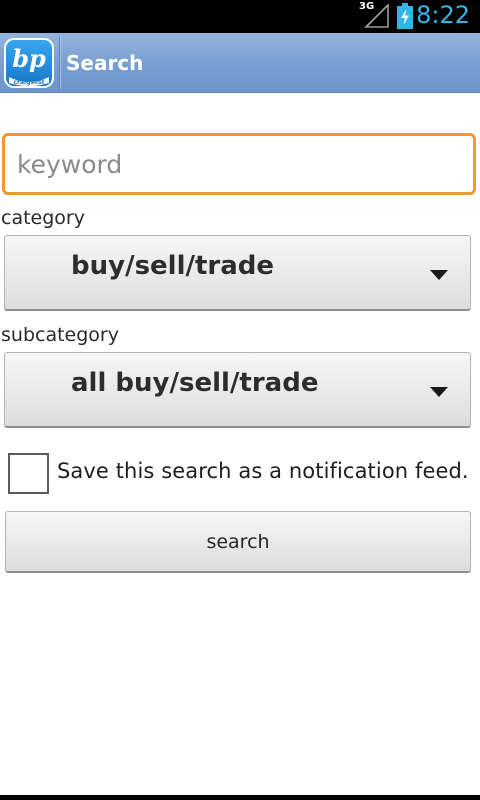 This screenshot has height=800, width=480. I want to click on signal-strength-icon, so click(376, 16).